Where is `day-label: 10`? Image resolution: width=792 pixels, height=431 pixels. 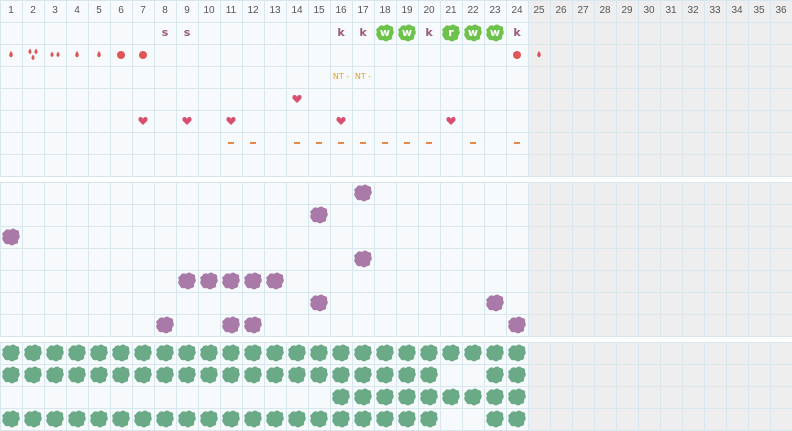
day-label: 10 is located at coordinates (209, 10).